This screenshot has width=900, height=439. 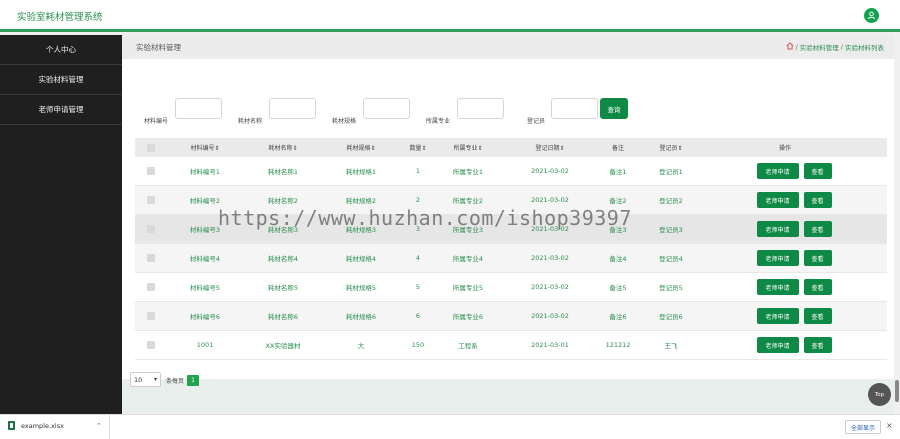 I want to click on page-number-current: 1, so click(x=193, y=380).